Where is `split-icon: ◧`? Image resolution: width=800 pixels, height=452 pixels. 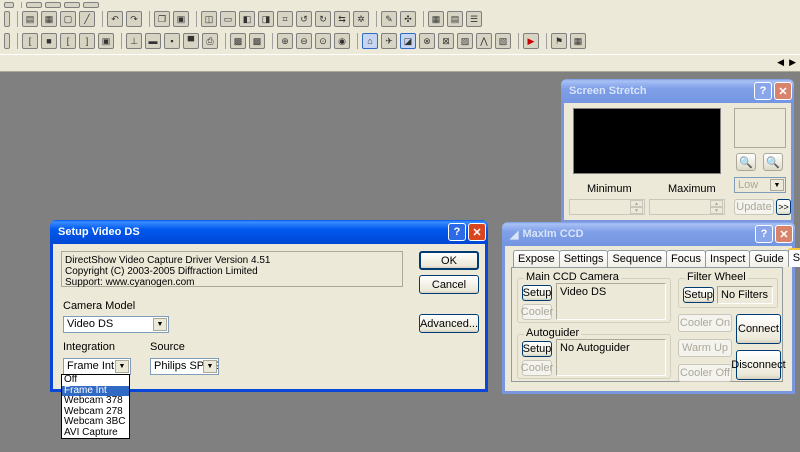 split-icon: ◧ is located at coordinates (247, 19).